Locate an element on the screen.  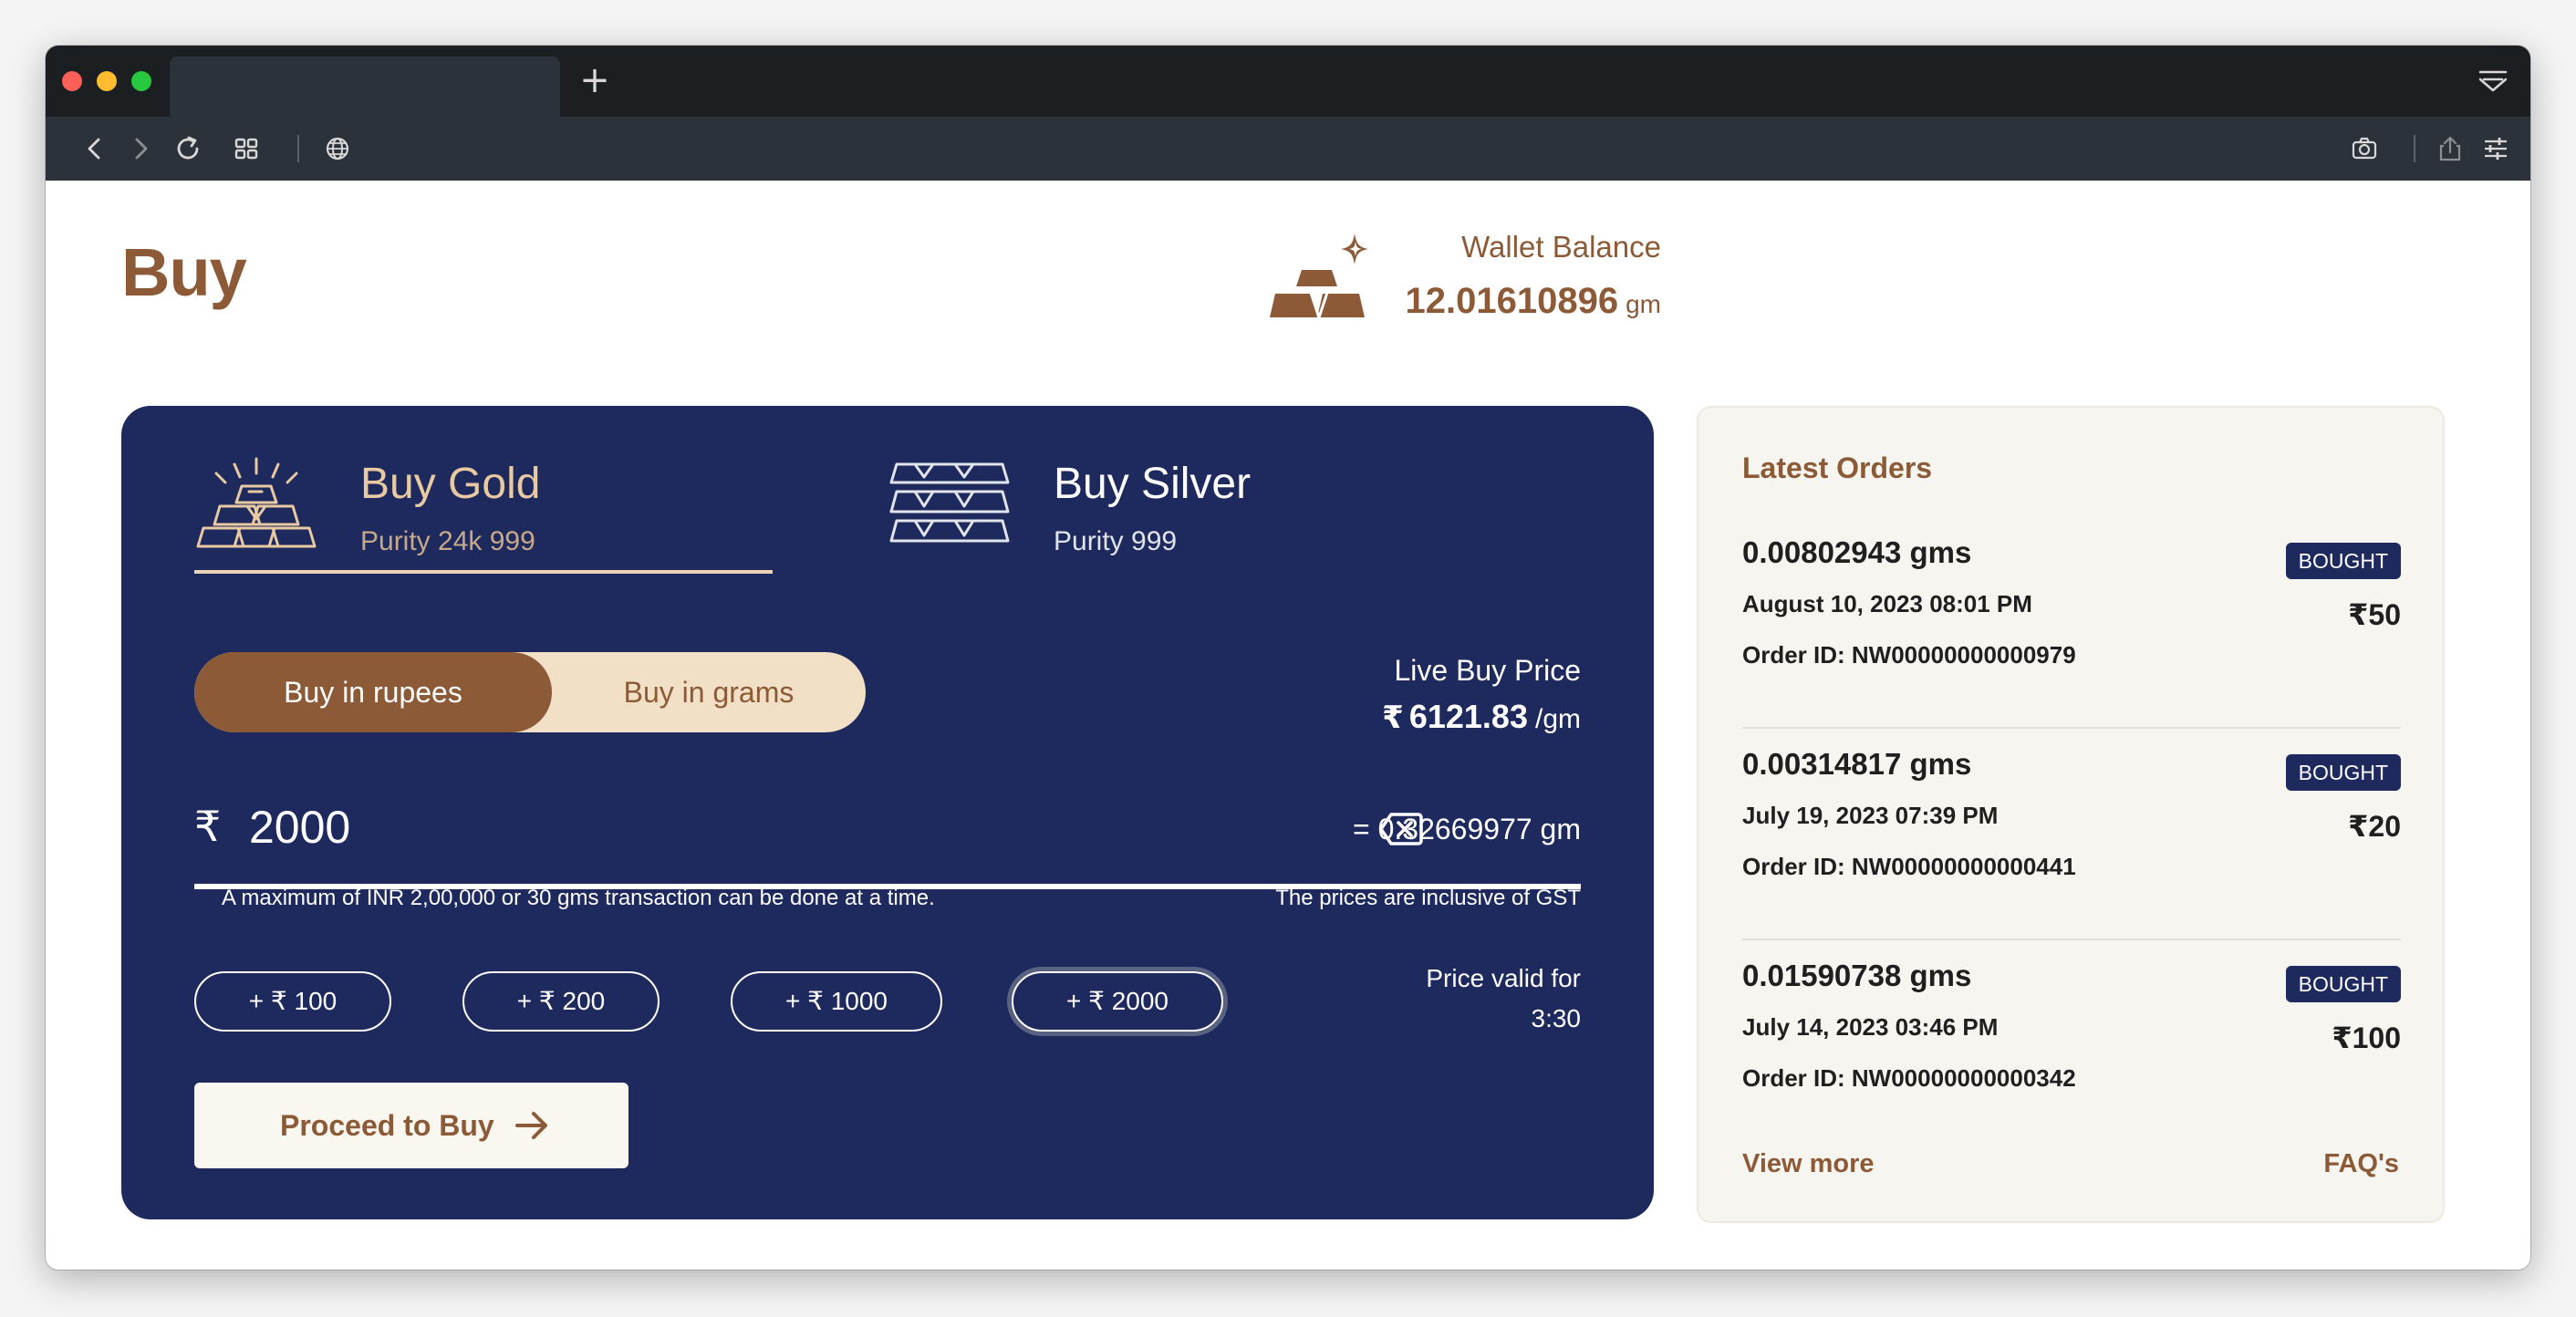
order-date: July 19, 2023 07:39 PM is located at coordinates (1870, 815).